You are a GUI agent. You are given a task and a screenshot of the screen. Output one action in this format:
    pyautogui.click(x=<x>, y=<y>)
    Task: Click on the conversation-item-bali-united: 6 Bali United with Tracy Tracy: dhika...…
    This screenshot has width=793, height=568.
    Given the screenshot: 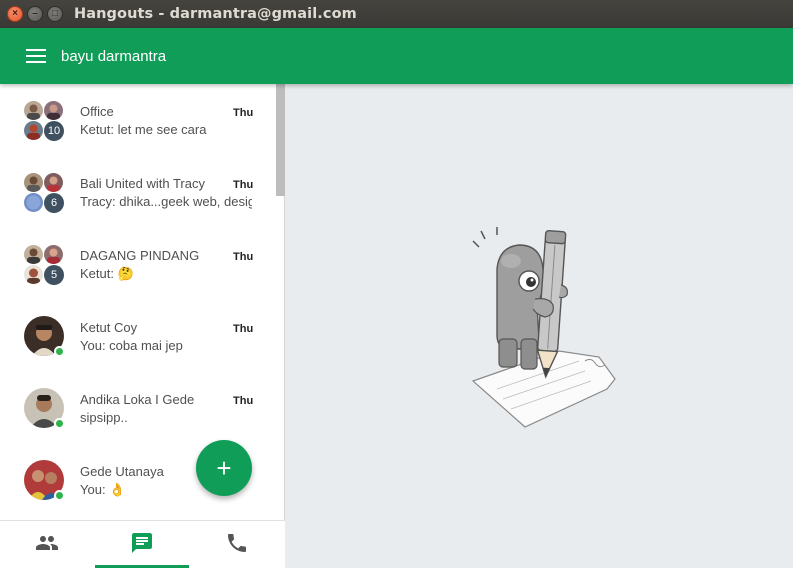 What is the action you would take?
    pyautogui.click(x=138, y=192)
    